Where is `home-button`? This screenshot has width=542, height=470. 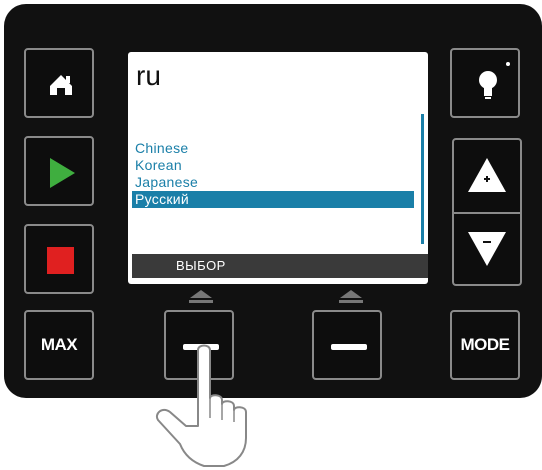
home-button is located at coordinates (59, 83).